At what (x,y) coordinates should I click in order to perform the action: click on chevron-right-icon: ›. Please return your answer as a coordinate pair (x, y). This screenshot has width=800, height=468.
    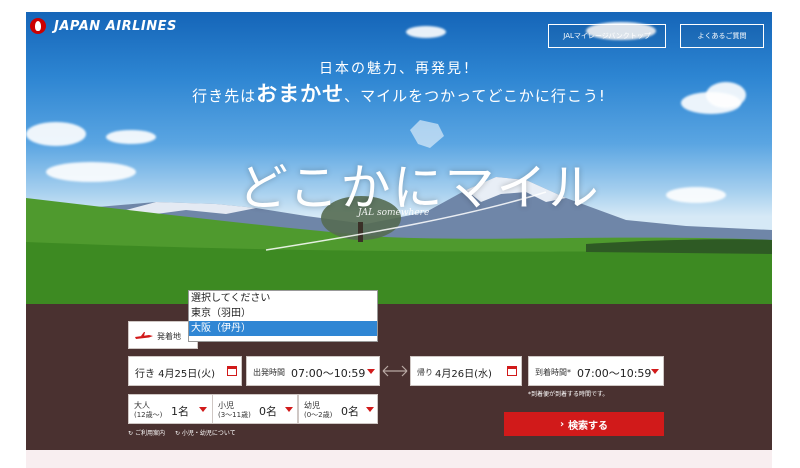
    Looking at the image, I should click on (562, 424).